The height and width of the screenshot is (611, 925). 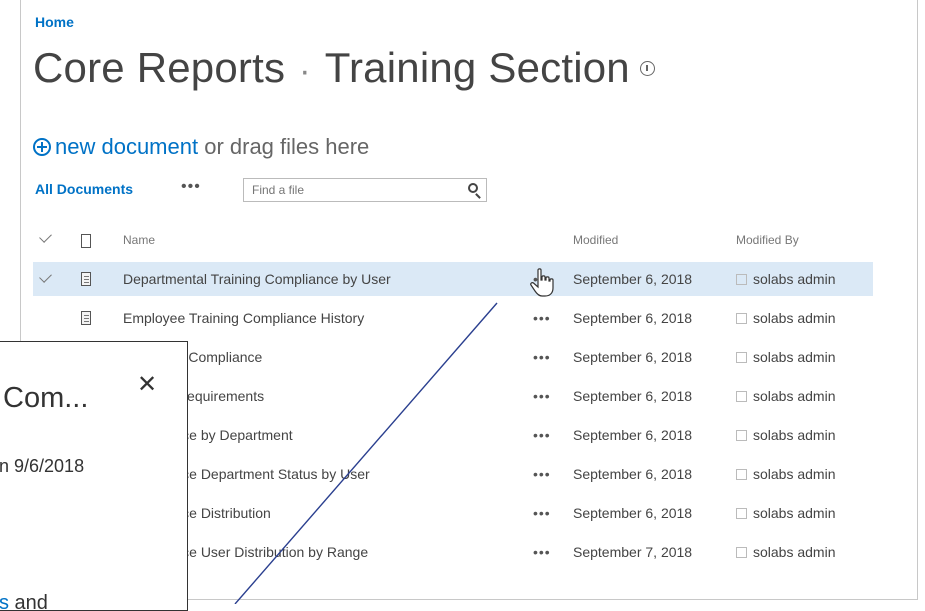 What do you see at coordinates (477, 67) in the screenshot?
I see `library-title: Training Section` at bounding box center [477, 67].